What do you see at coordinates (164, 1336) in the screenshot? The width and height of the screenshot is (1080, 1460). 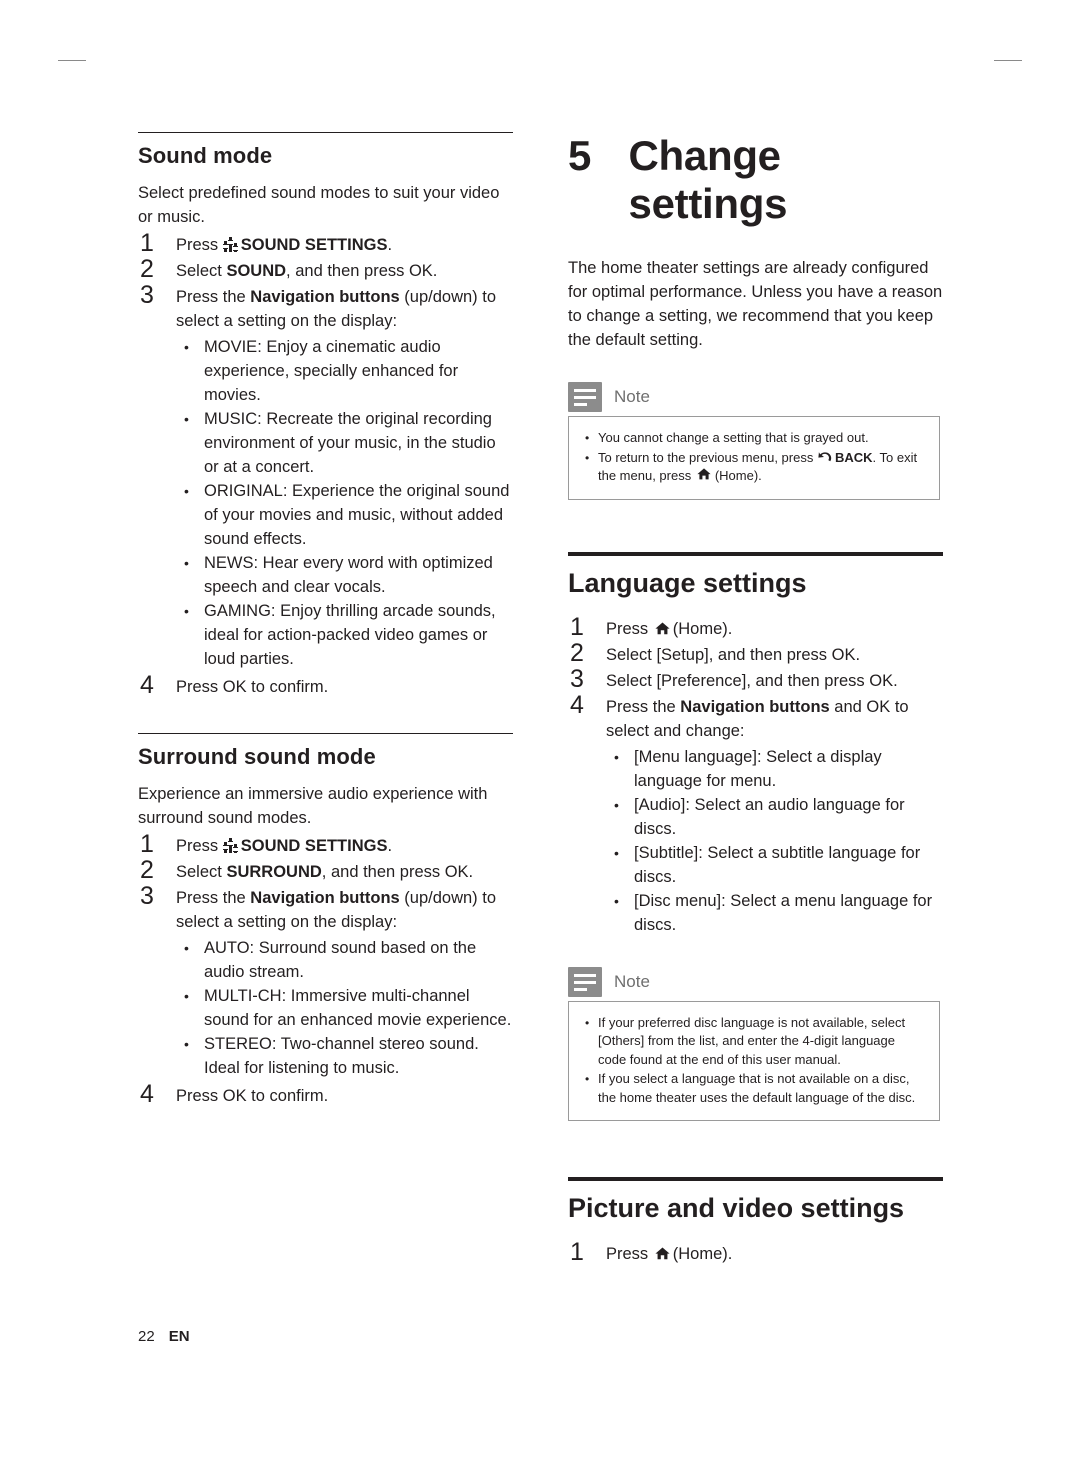 I see `page-footer: 22 EN` at bounding box center [164, 1336].